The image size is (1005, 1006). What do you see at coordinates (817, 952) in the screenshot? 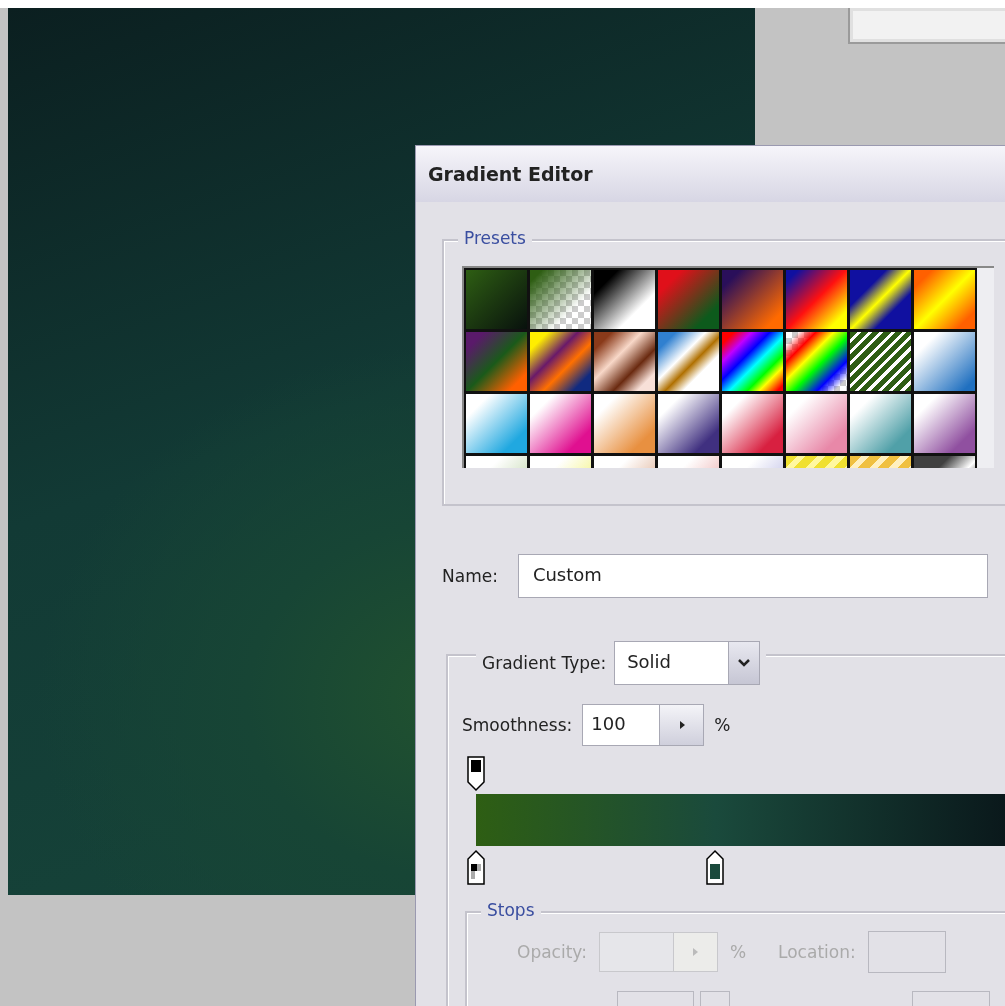
I see `location-label: Location:` at bounding box center [817, 952].